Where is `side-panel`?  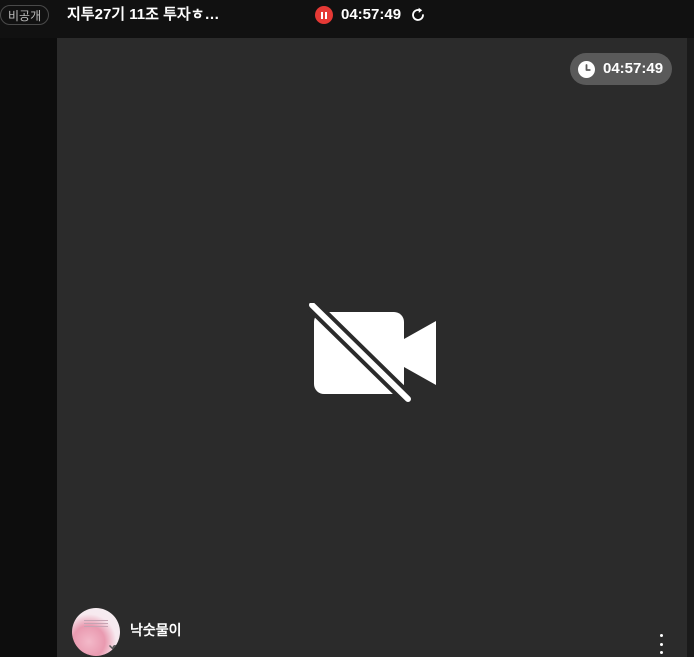
side-panel is located at coordinates (28, 347).